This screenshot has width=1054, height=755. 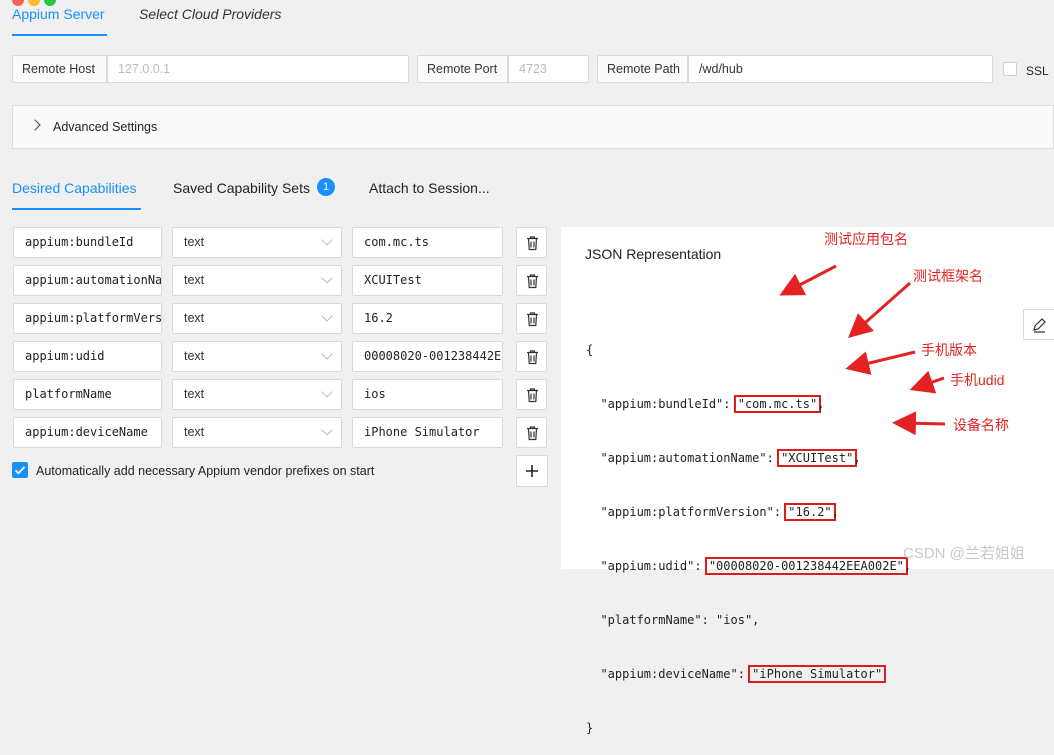 What do you see at coordinates (676, 674) in the screenshot?
I see `json-key: "appium:deviceName":` at bounding box center [676, 674].